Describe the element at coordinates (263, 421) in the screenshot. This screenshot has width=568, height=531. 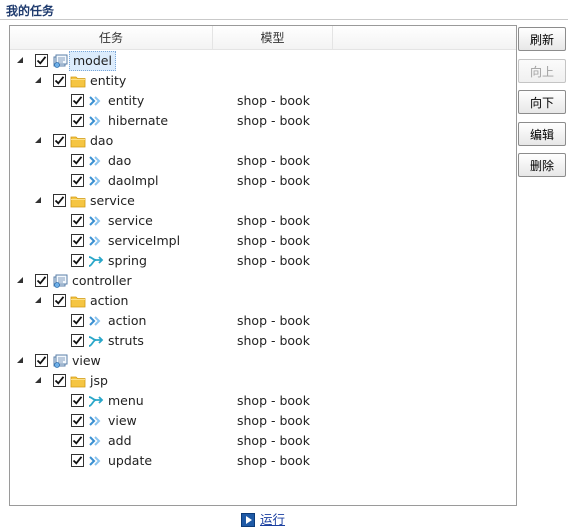
I see `tree-row: view shop - book` at that location.